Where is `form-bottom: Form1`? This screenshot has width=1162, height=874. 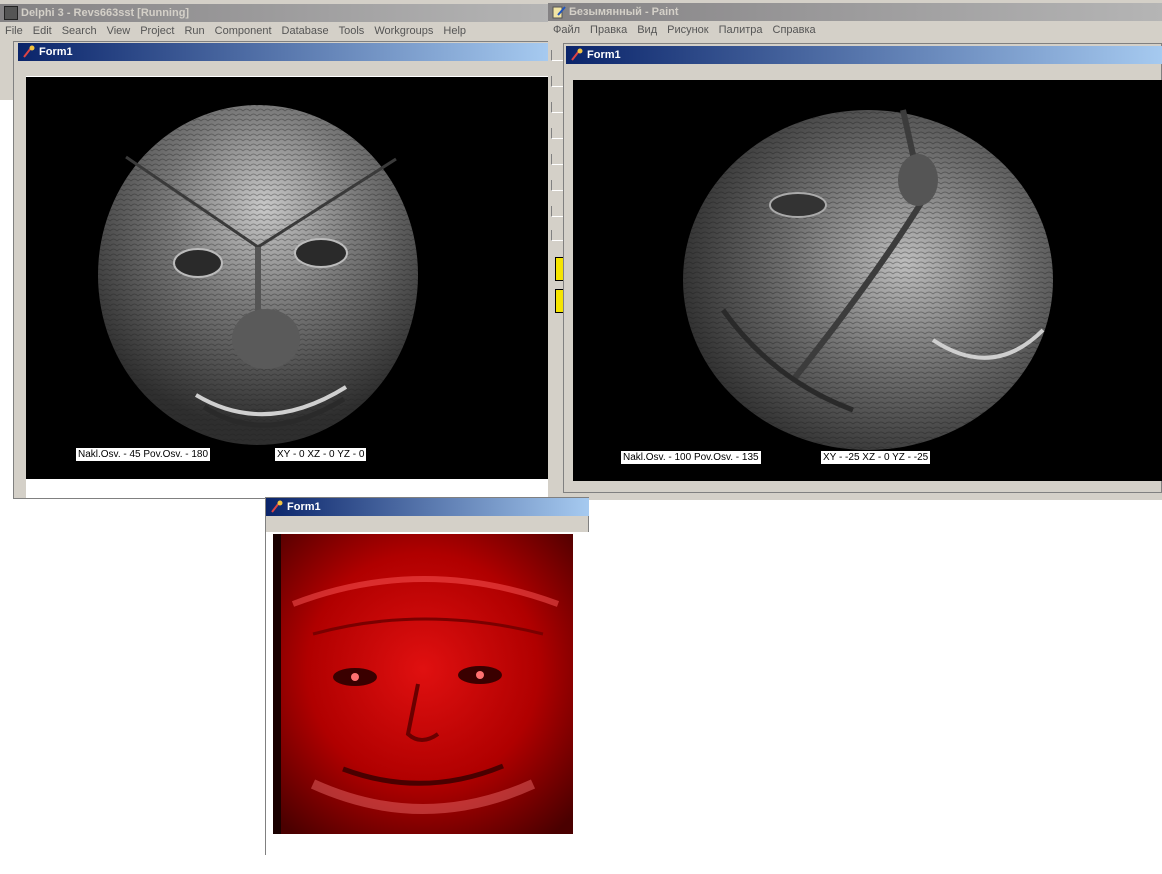 form-bottom: Form1 is located at coordinates (427, 676).